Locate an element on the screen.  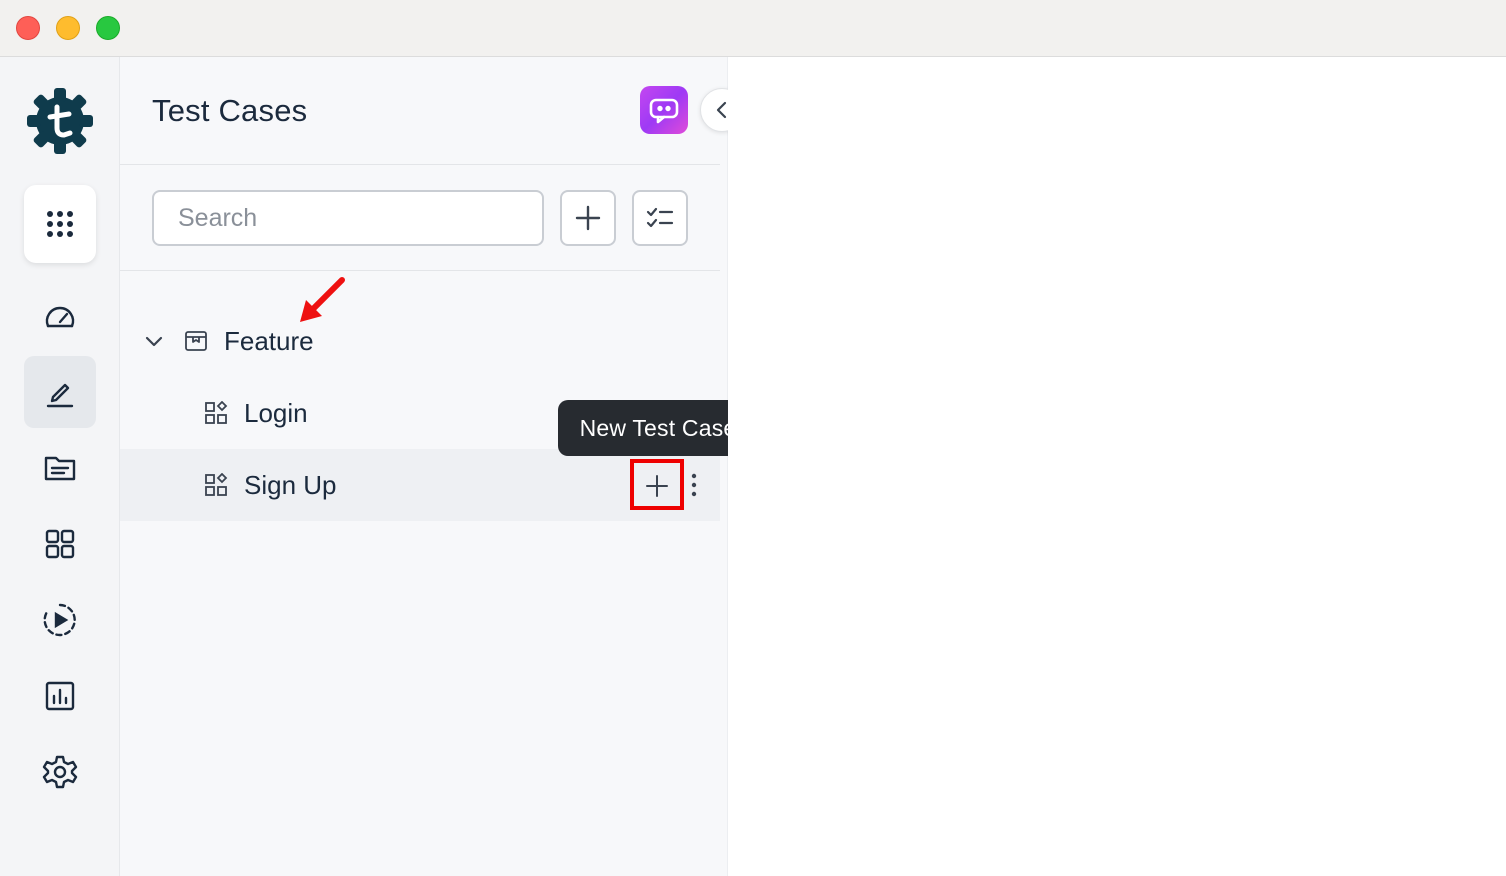
new-test-case-button is located at coordinates (657, 486).